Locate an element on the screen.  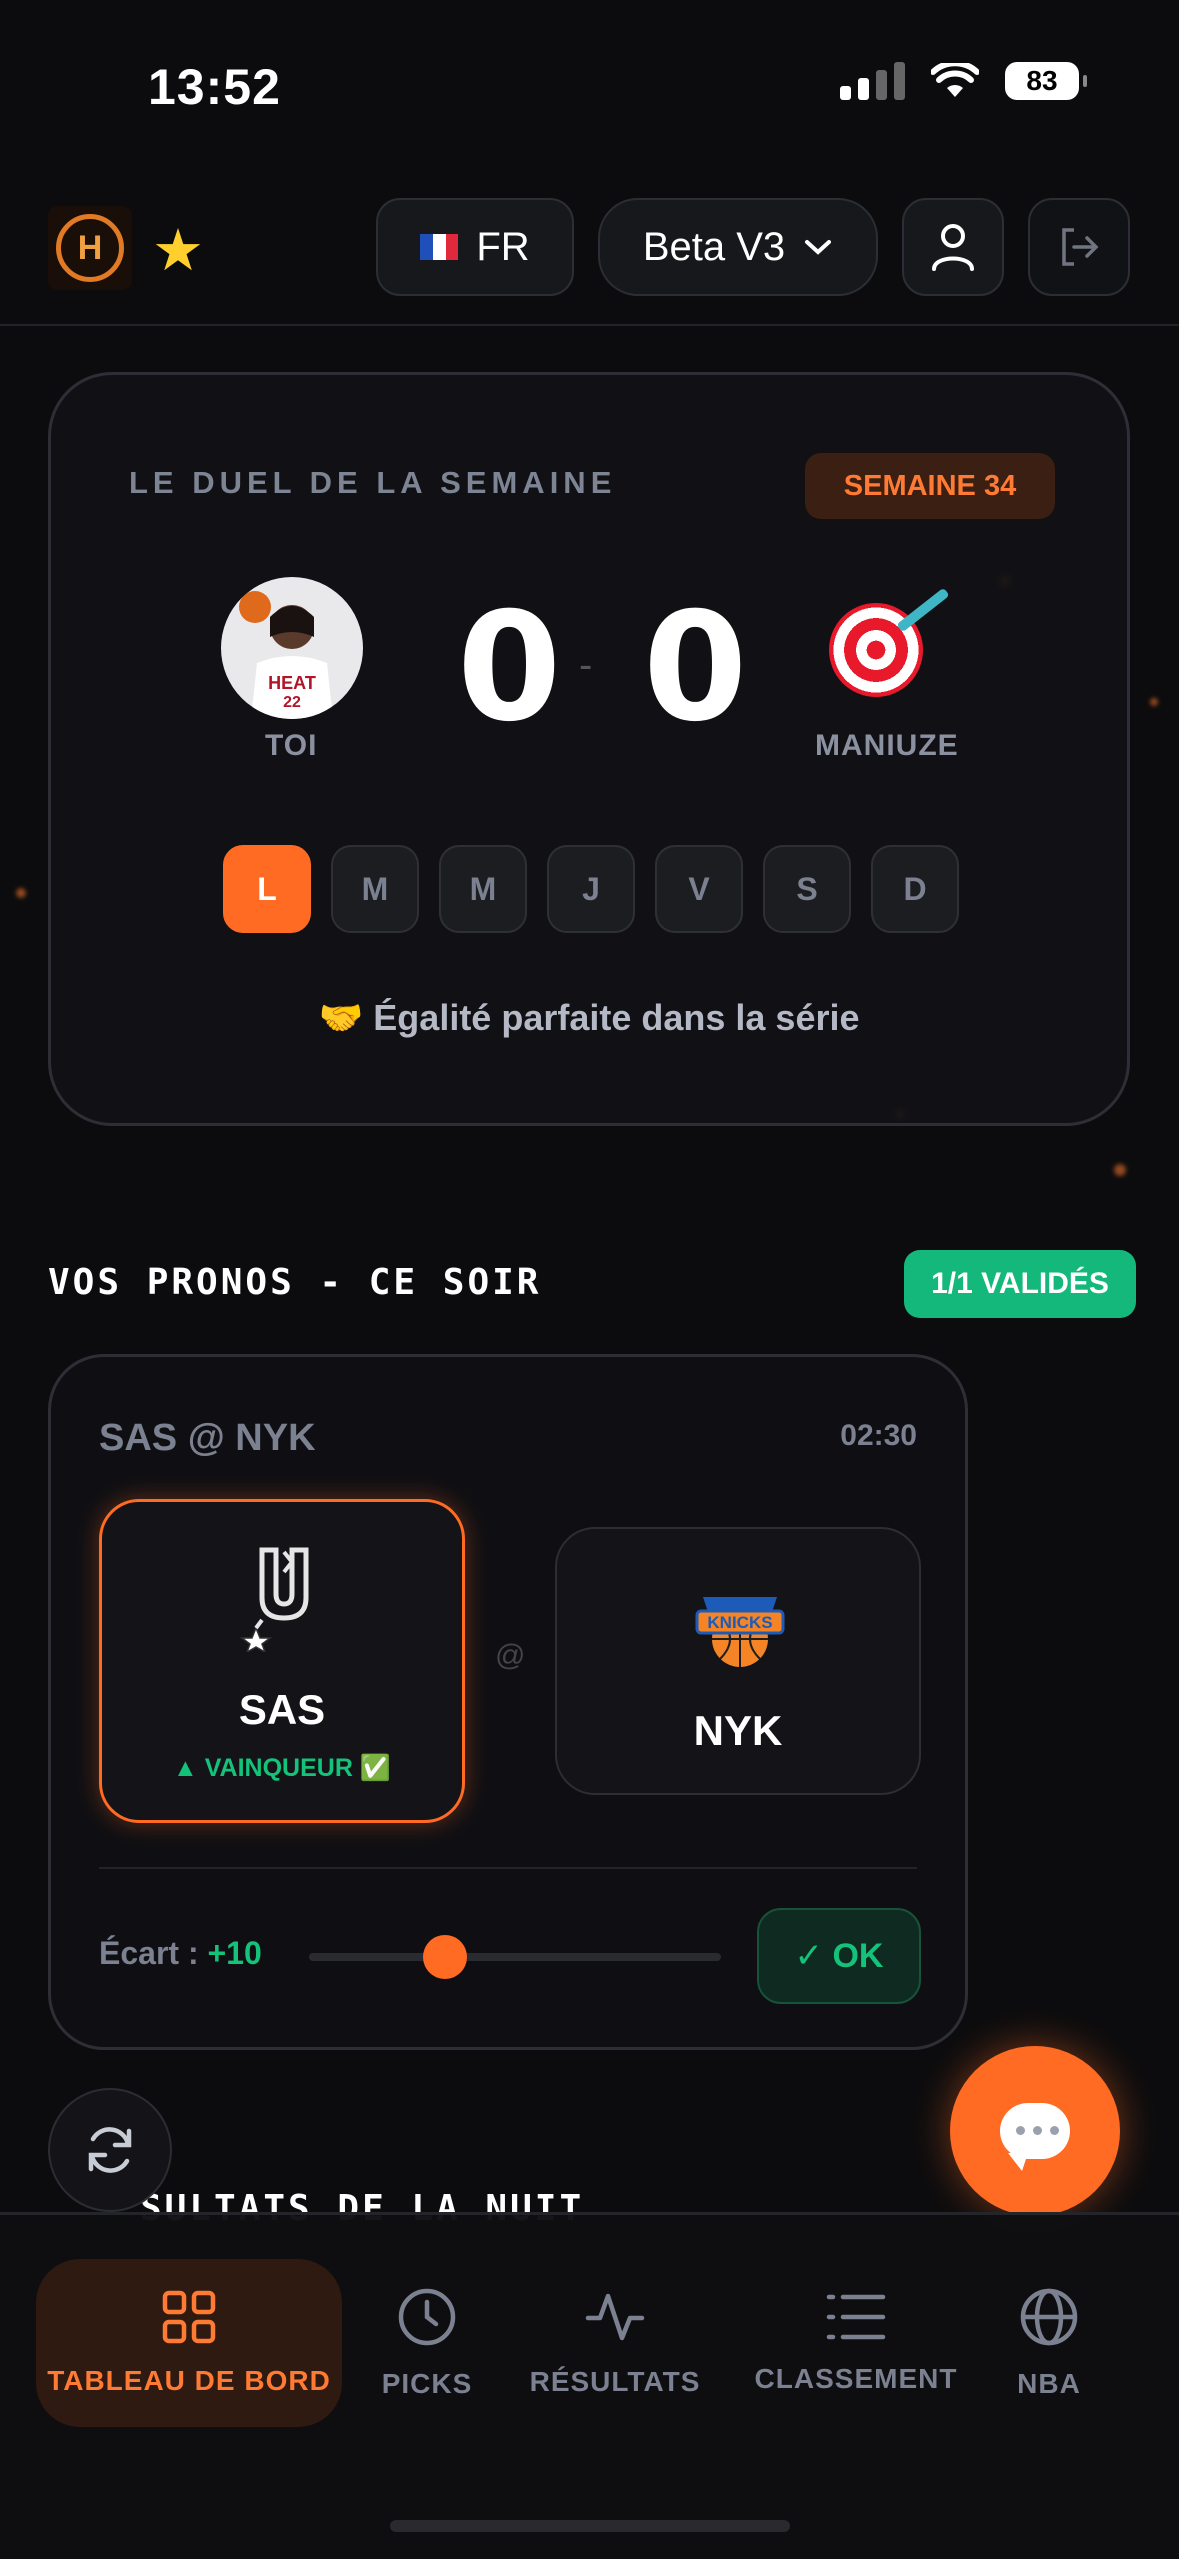
status-time: 13:52 is located at coordinates (214, 87).